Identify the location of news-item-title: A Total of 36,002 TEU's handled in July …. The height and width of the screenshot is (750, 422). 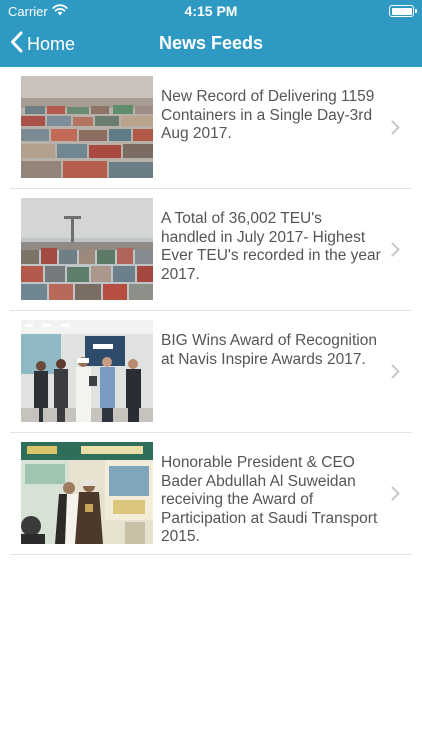
(271, 246).